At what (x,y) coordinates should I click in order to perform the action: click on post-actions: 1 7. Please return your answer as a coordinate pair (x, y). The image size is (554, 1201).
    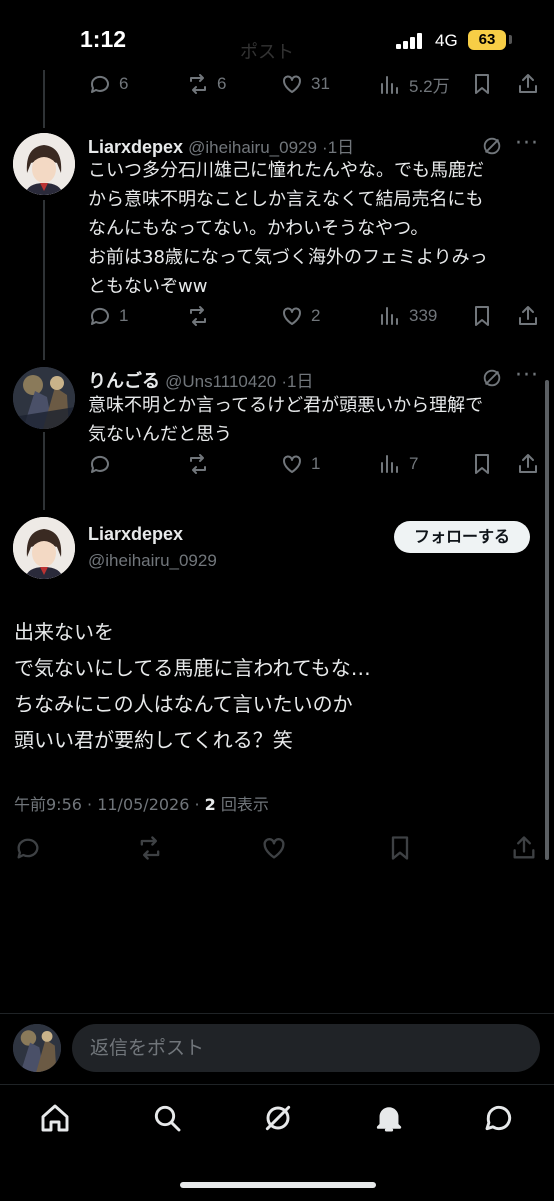
    Looking at the image, I should click on (318, 470).